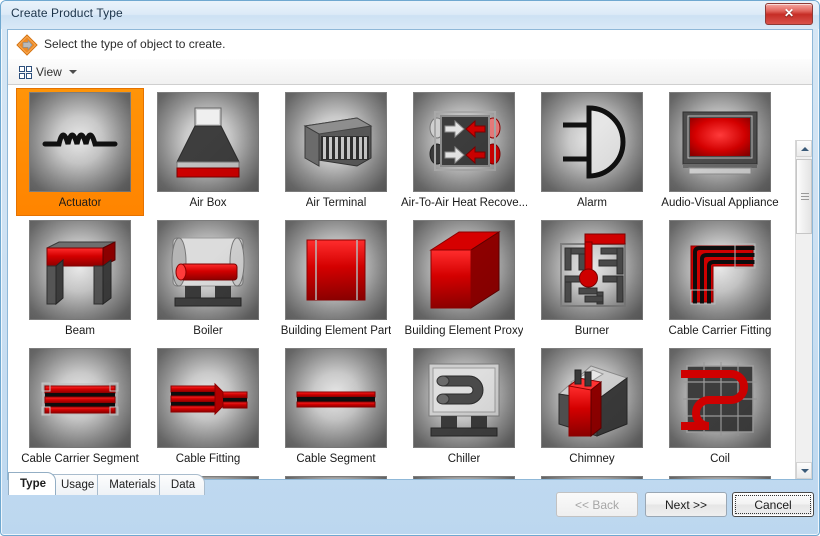 The width and height of the screenshot is (820, 536). Describe the element at coordinates (720, 270) in the screenshot. I see `cable-carrier-fitting-icon` at that location.